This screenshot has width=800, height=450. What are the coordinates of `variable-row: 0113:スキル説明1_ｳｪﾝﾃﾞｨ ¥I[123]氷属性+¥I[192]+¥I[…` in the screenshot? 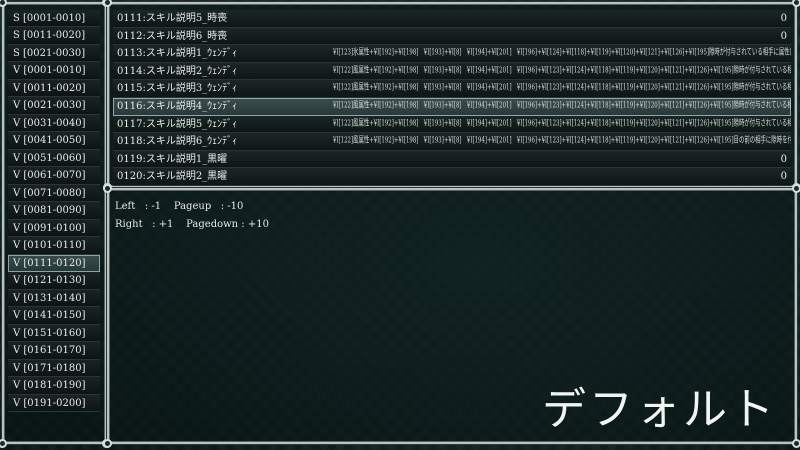 It's located at (452, 54).